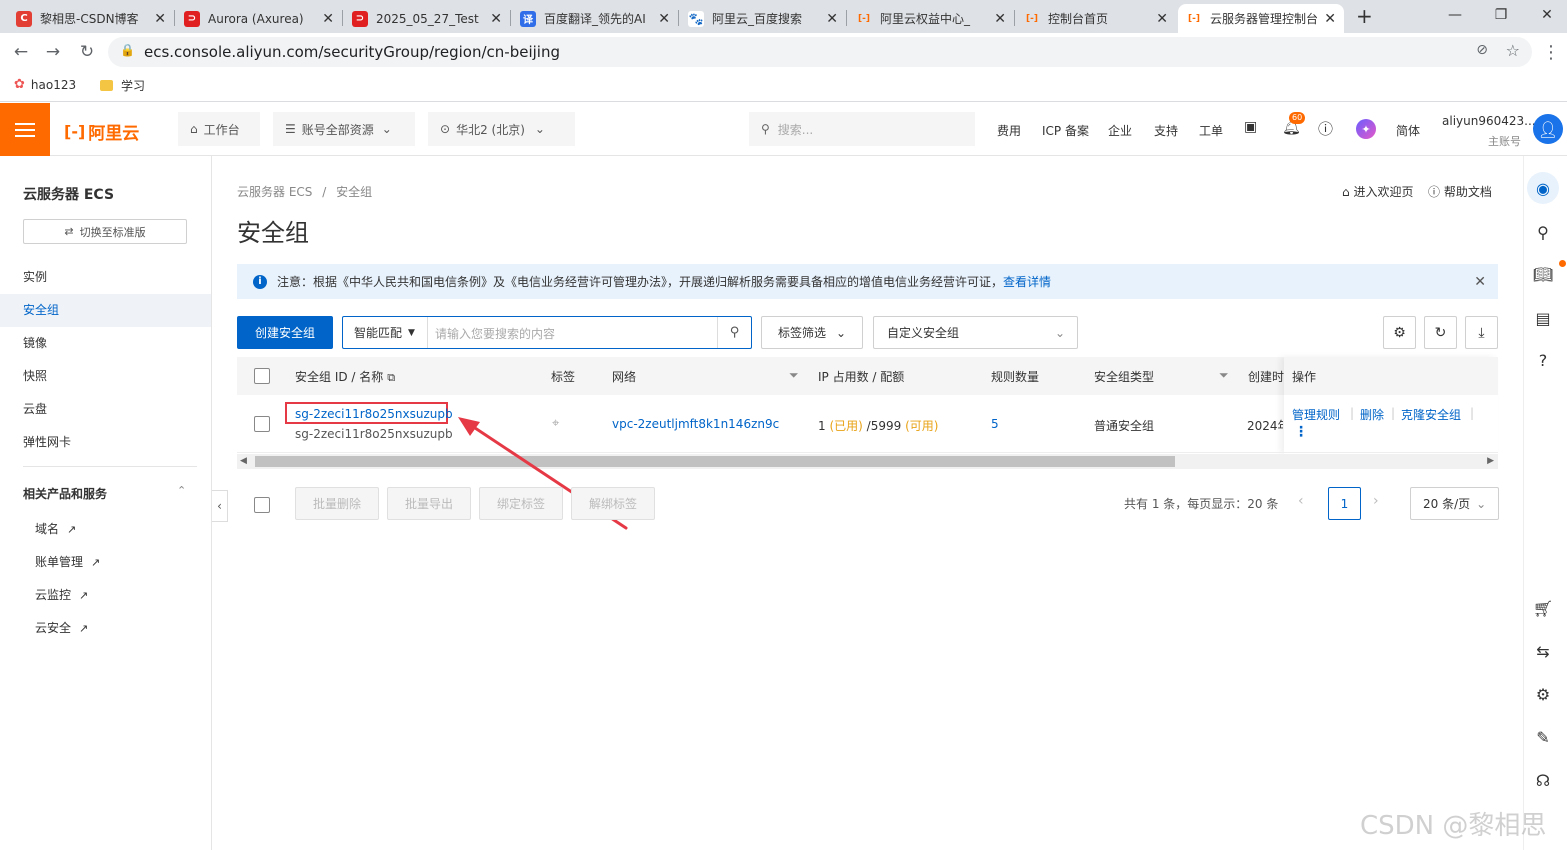 This screenshot has height=850, width=1567. Describe the element at coordinates (975, 332) in the screenshot. I see `group-type-select: 自定义安全组 ⌄` at that location.